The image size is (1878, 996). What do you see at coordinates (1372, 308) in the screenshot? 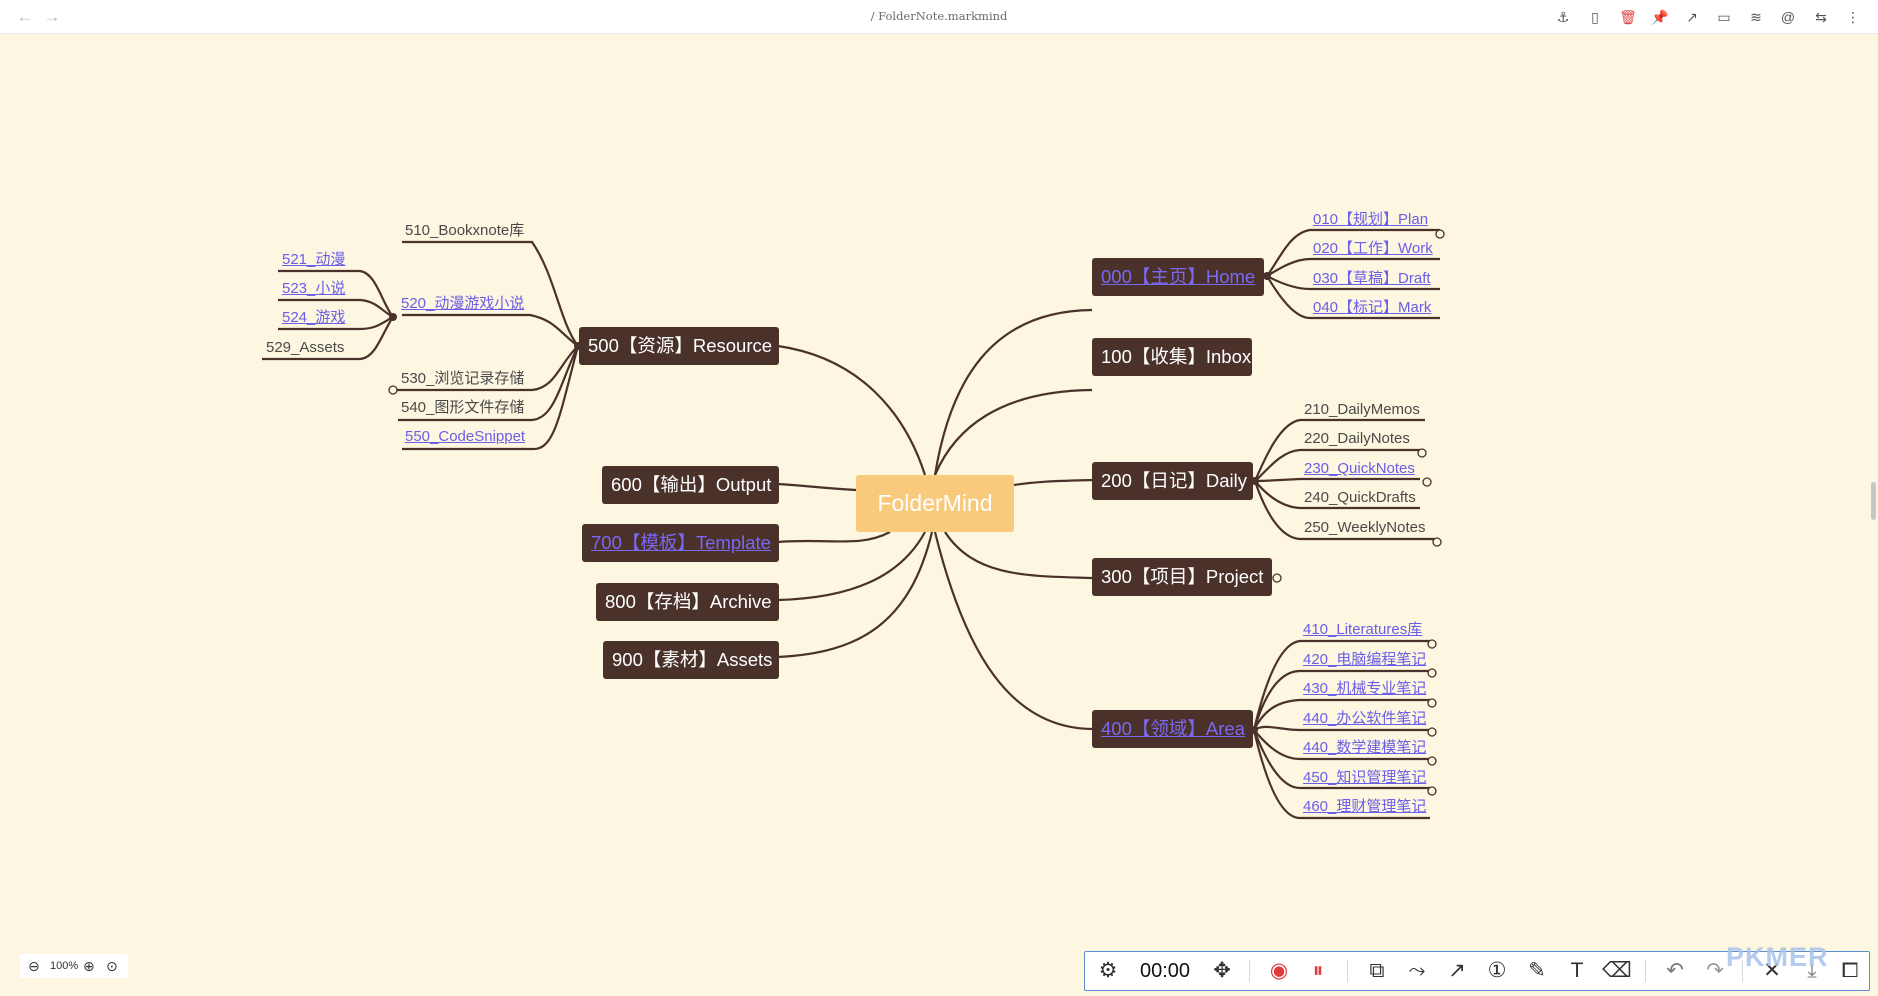
I see `leaf-mark: 040【标记】Mark` at bounding box center [1372, 308].